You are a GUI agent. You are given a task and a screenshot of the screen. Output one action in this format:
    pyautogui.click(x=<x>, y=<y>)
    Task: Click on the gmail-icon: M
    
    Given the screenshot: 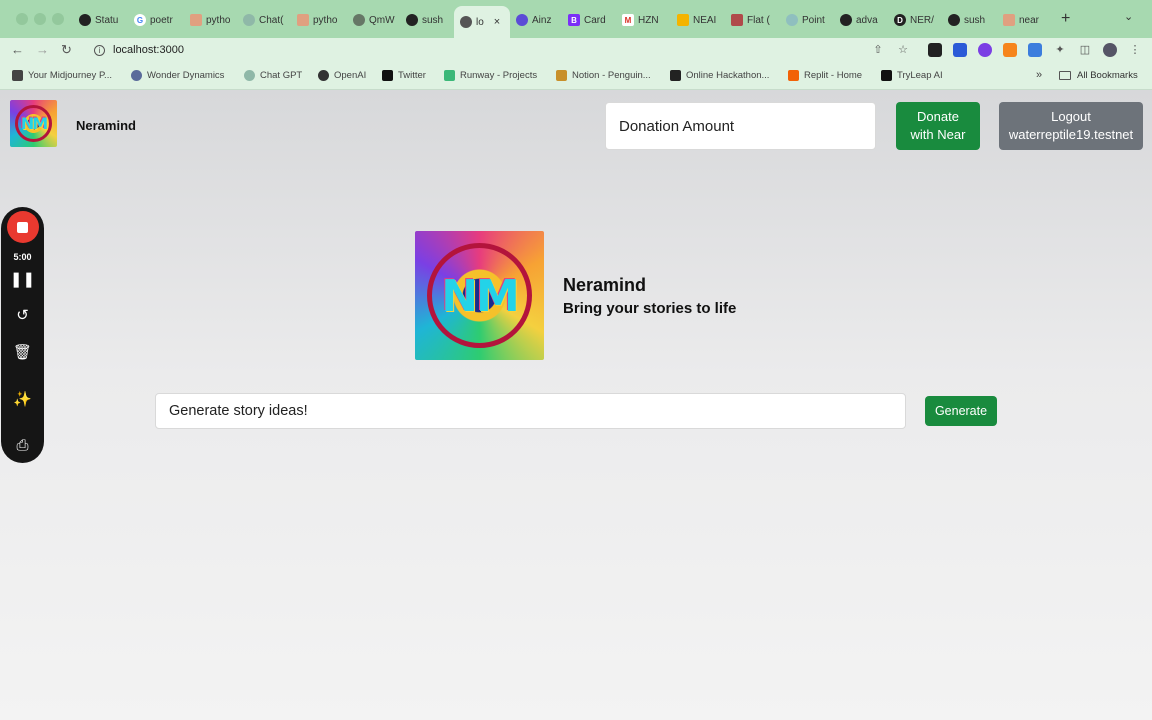 What is the action you would take?
    pyautogui.click(x=628, y=20)
    